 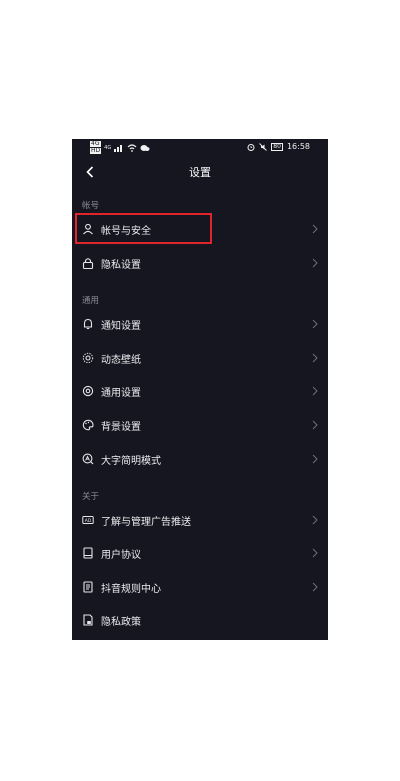 I want to click on settings-item-label: 动态壁纸, so click(x=121, y=360).